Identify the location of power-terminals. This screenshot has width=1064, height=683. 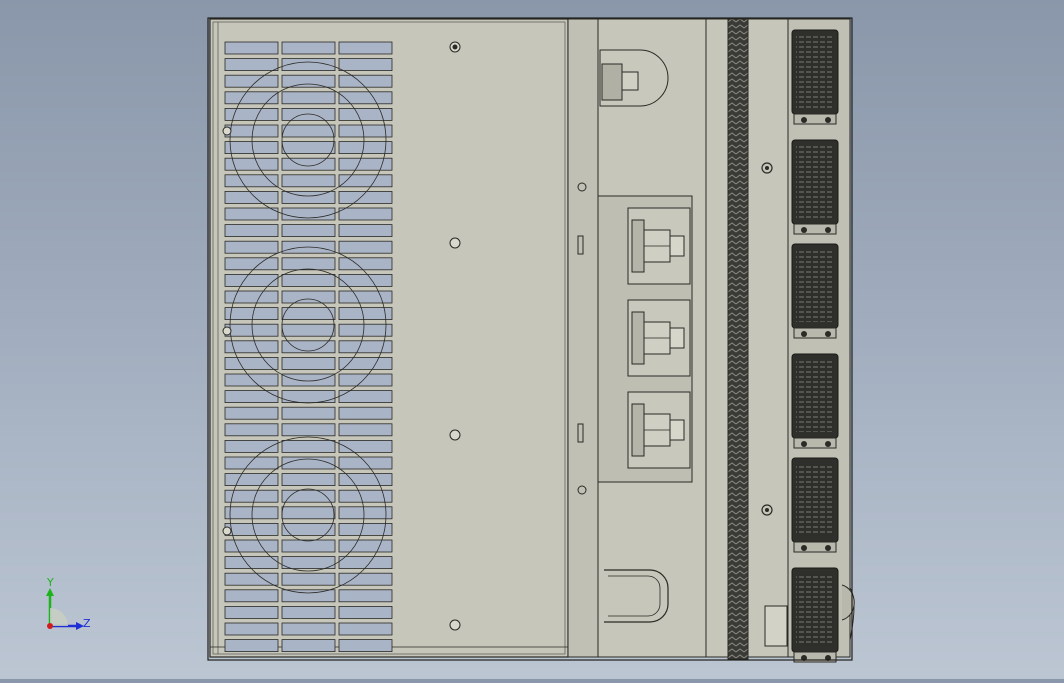
(659, 338).